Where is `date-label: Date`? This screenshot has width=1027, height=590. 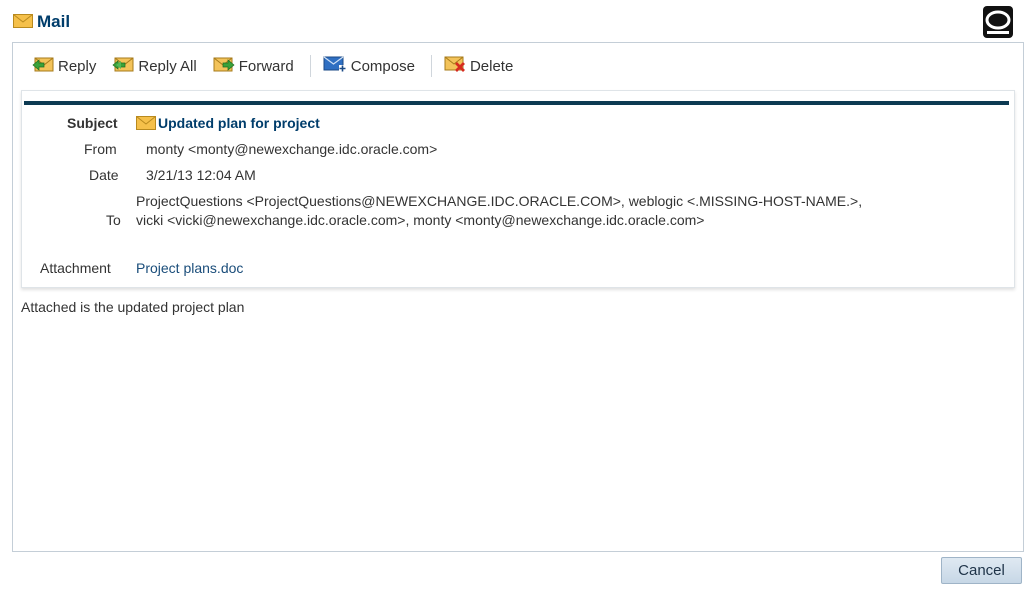
date-label: Date is located at coordinates (104, 175).